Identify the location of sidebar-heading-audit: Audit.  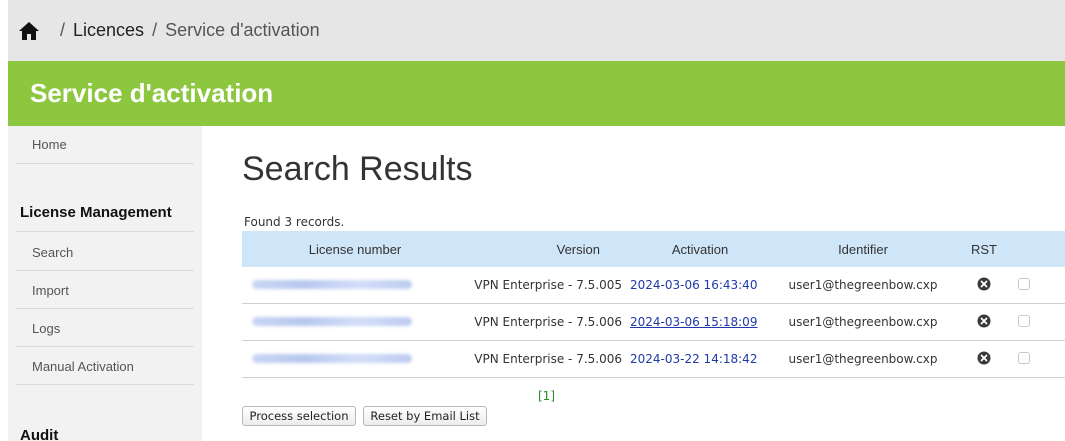
(39, 434).